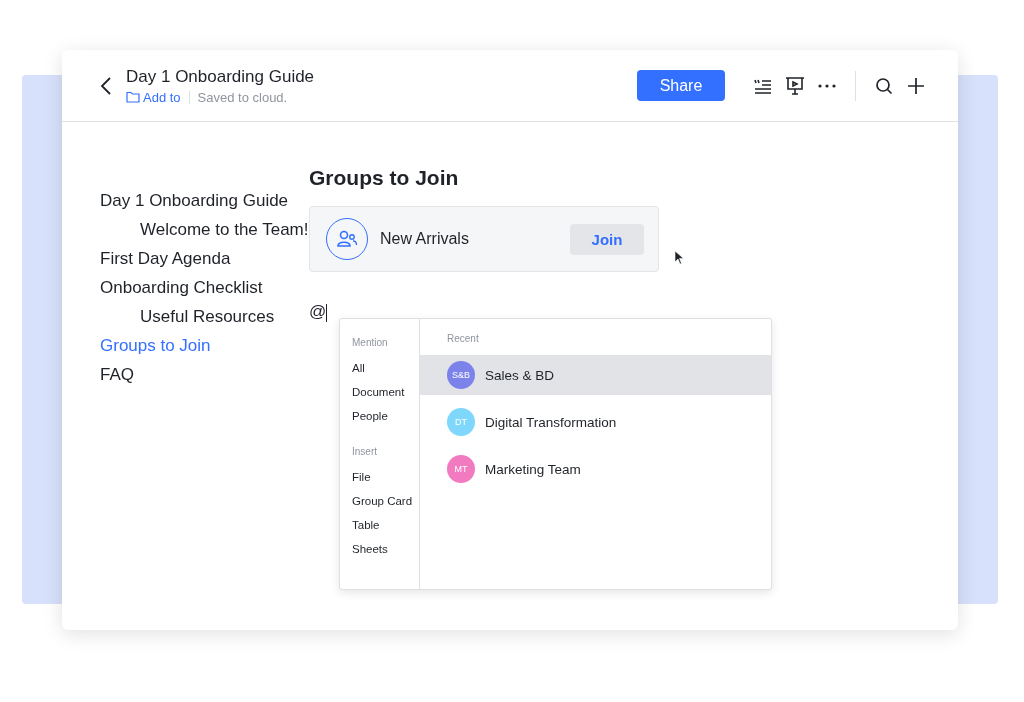 The height and width of the screenshot is (702, 1024). I want to click on menu-item: People, so click(369, 416).